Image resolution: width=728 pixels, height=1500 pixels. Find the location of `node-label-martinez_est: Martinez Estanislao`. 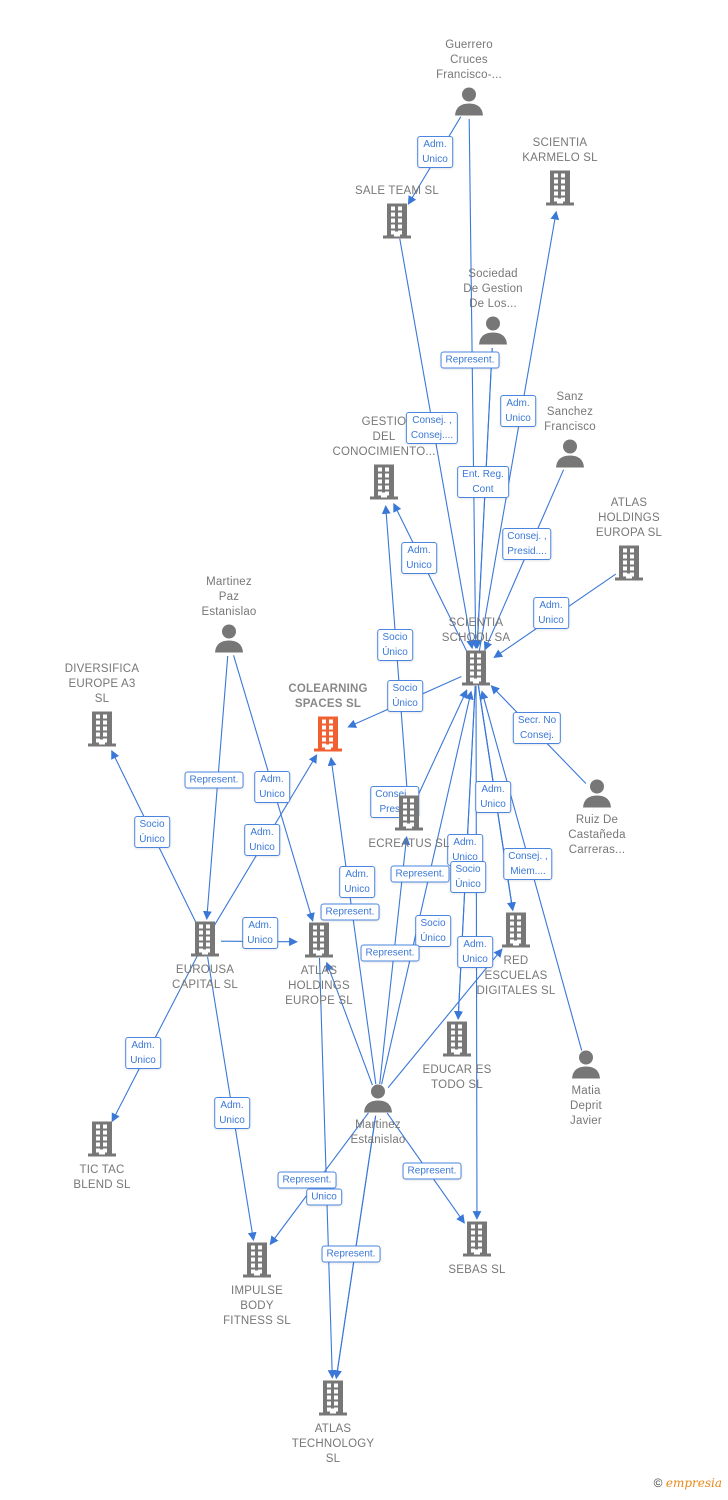

node-label-martinez_est: Martinez Estanislao is located at coordinates (378, 1133).